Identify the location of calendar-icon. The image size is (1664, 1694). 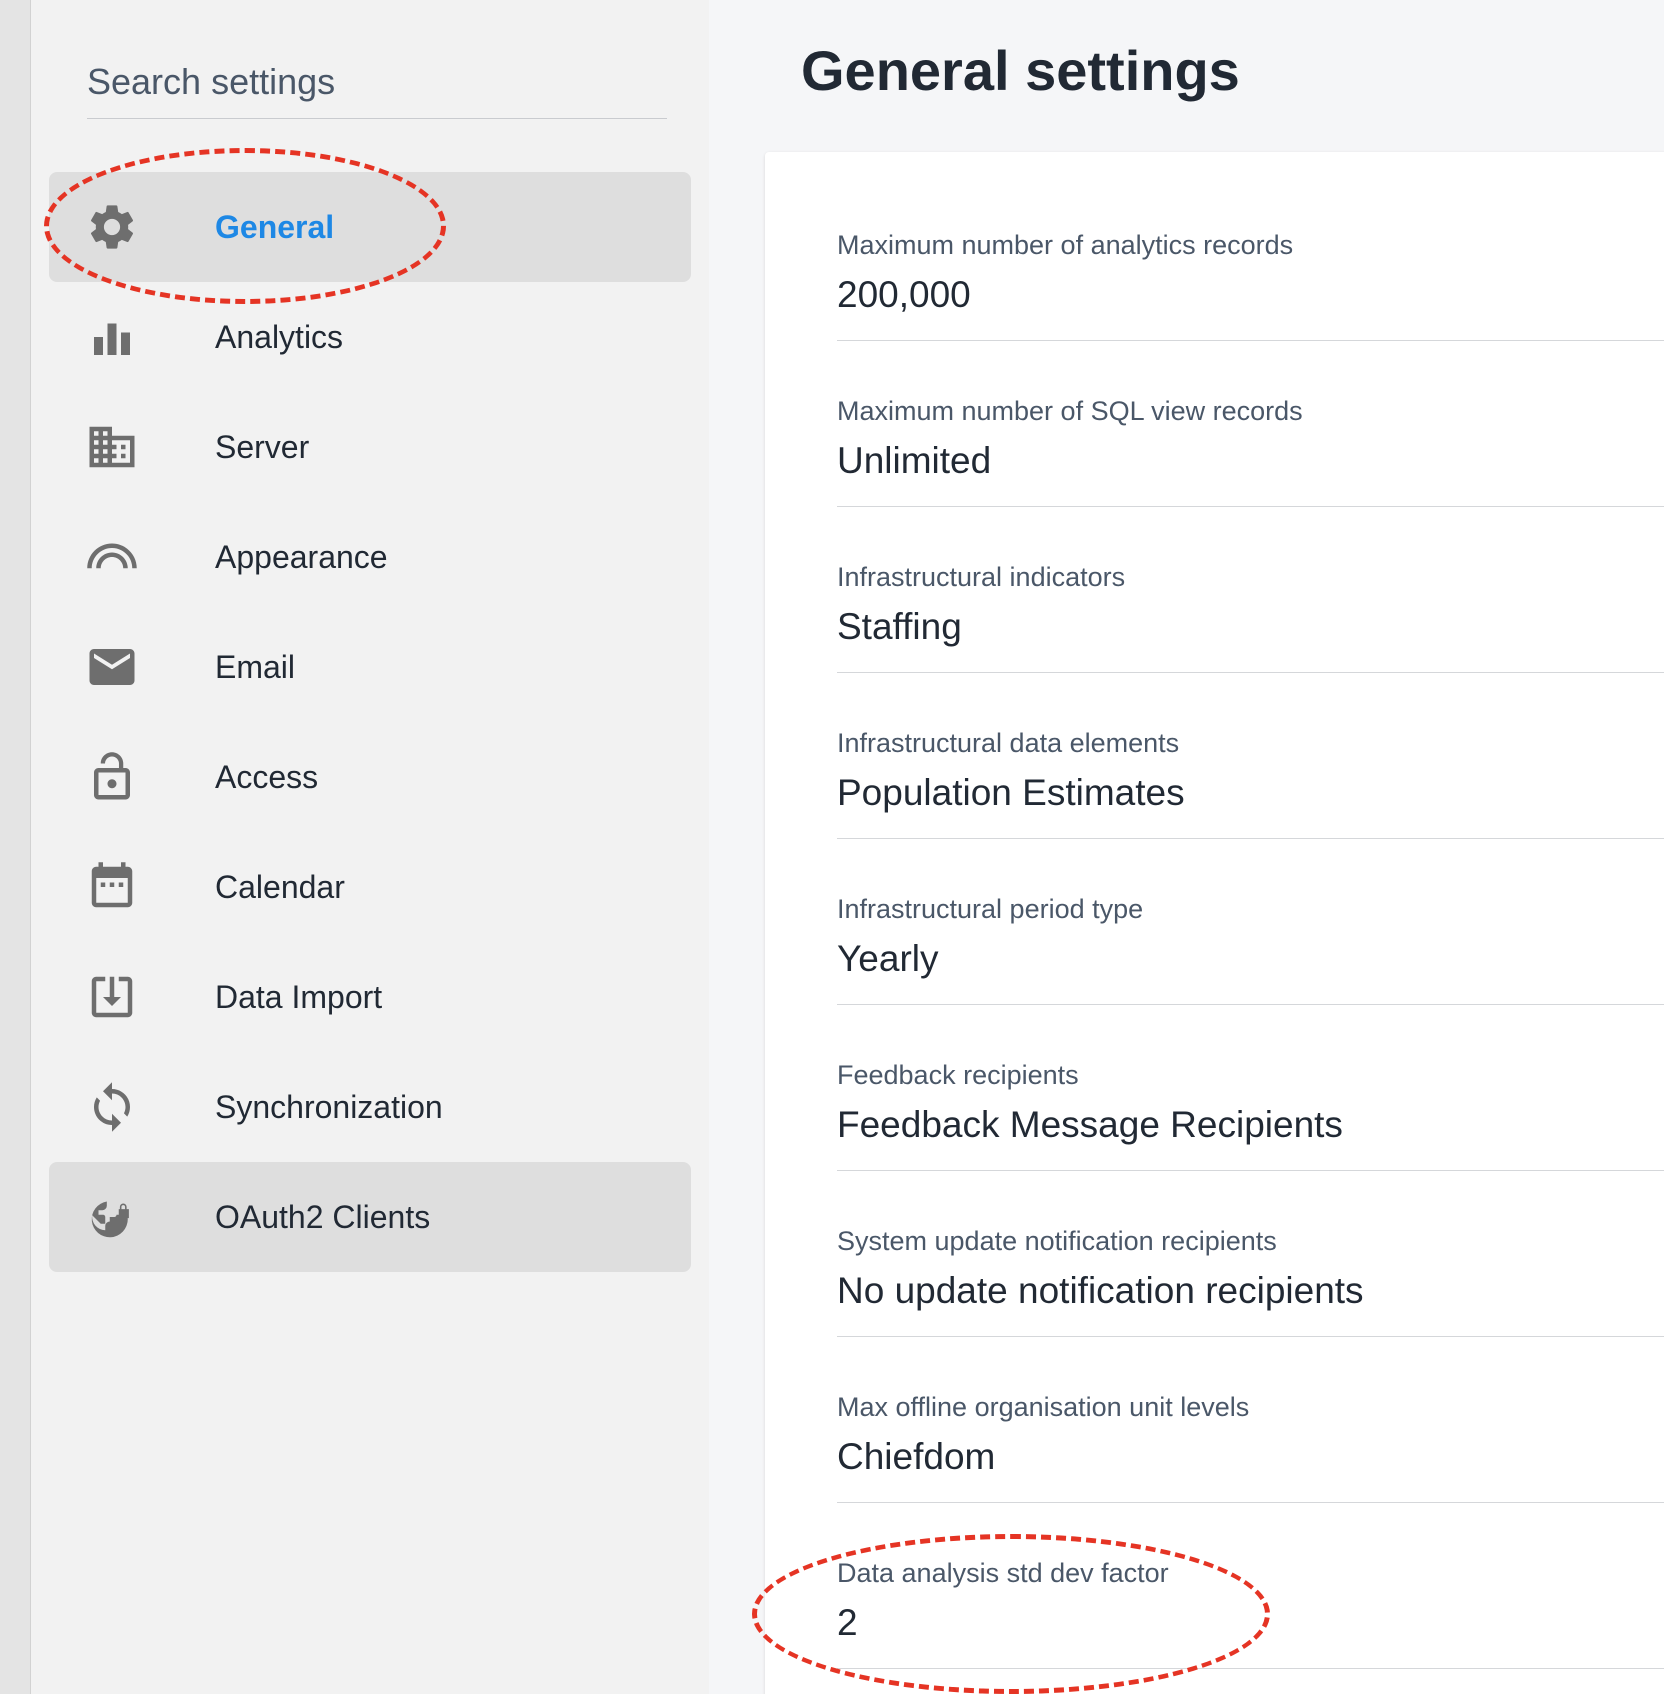
(112, 887).